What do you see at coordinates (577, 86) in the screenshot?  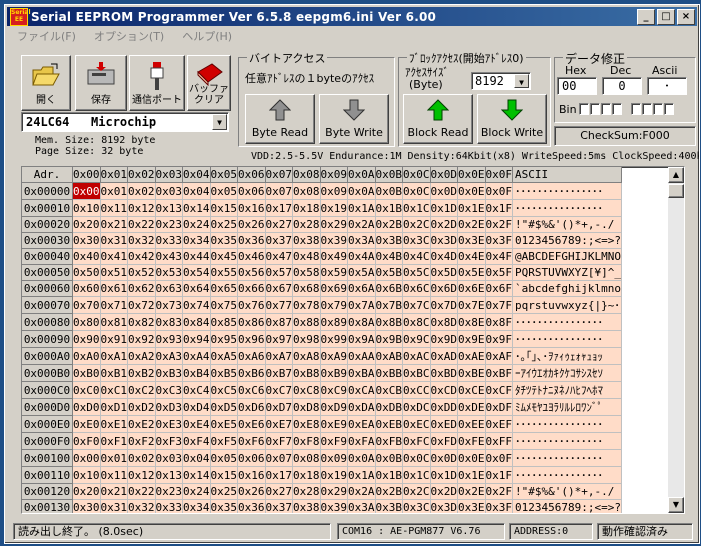 I see `hex-input: 00` at bounding box center [577, 86].